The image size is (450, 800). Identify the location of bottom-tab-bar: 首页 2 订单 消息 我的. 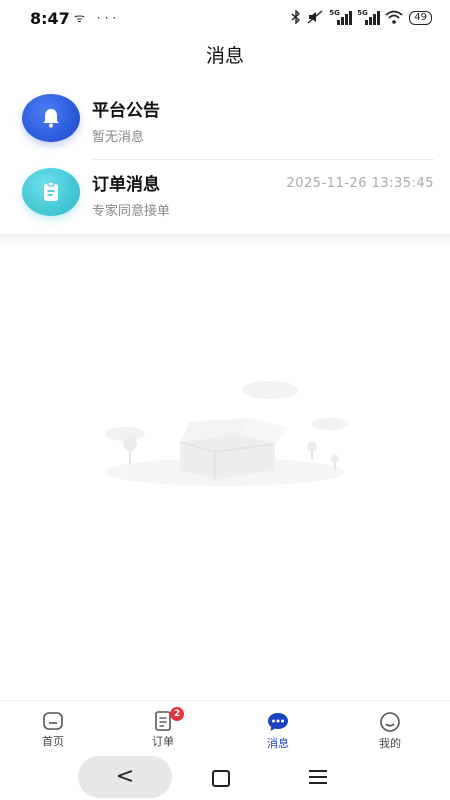
(225, 727).